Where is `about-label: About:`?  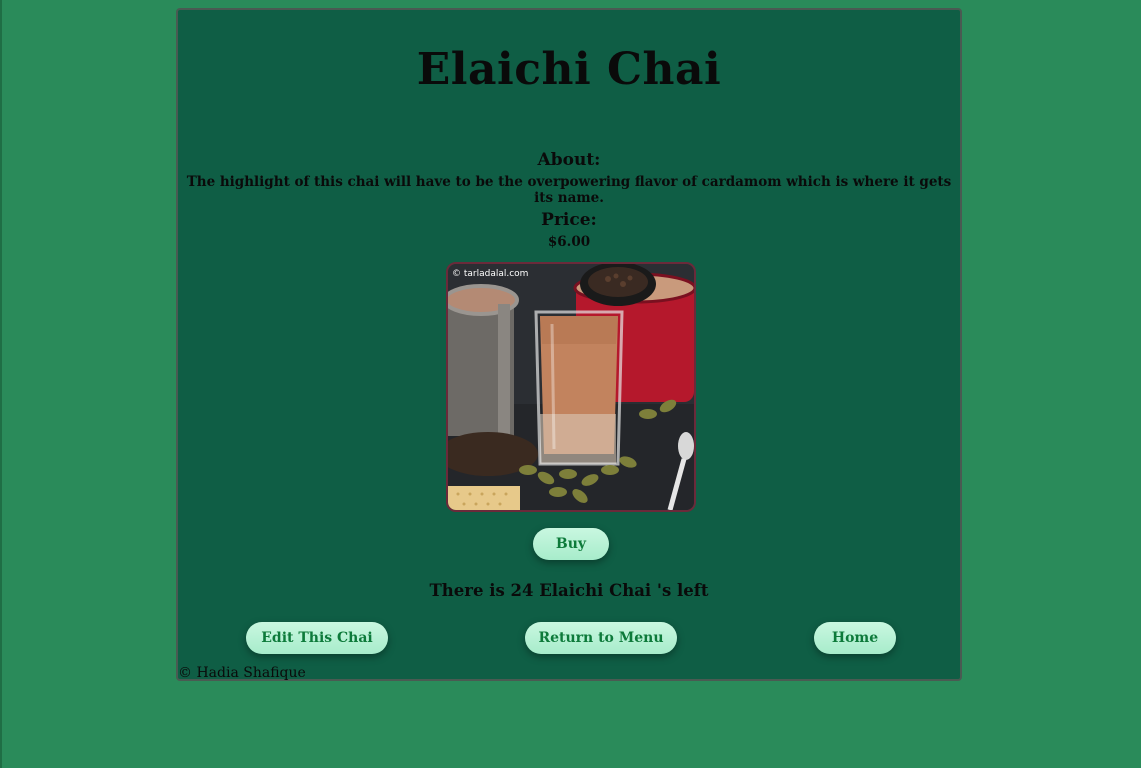 about-label: About: is located at coordinates (569, 160).